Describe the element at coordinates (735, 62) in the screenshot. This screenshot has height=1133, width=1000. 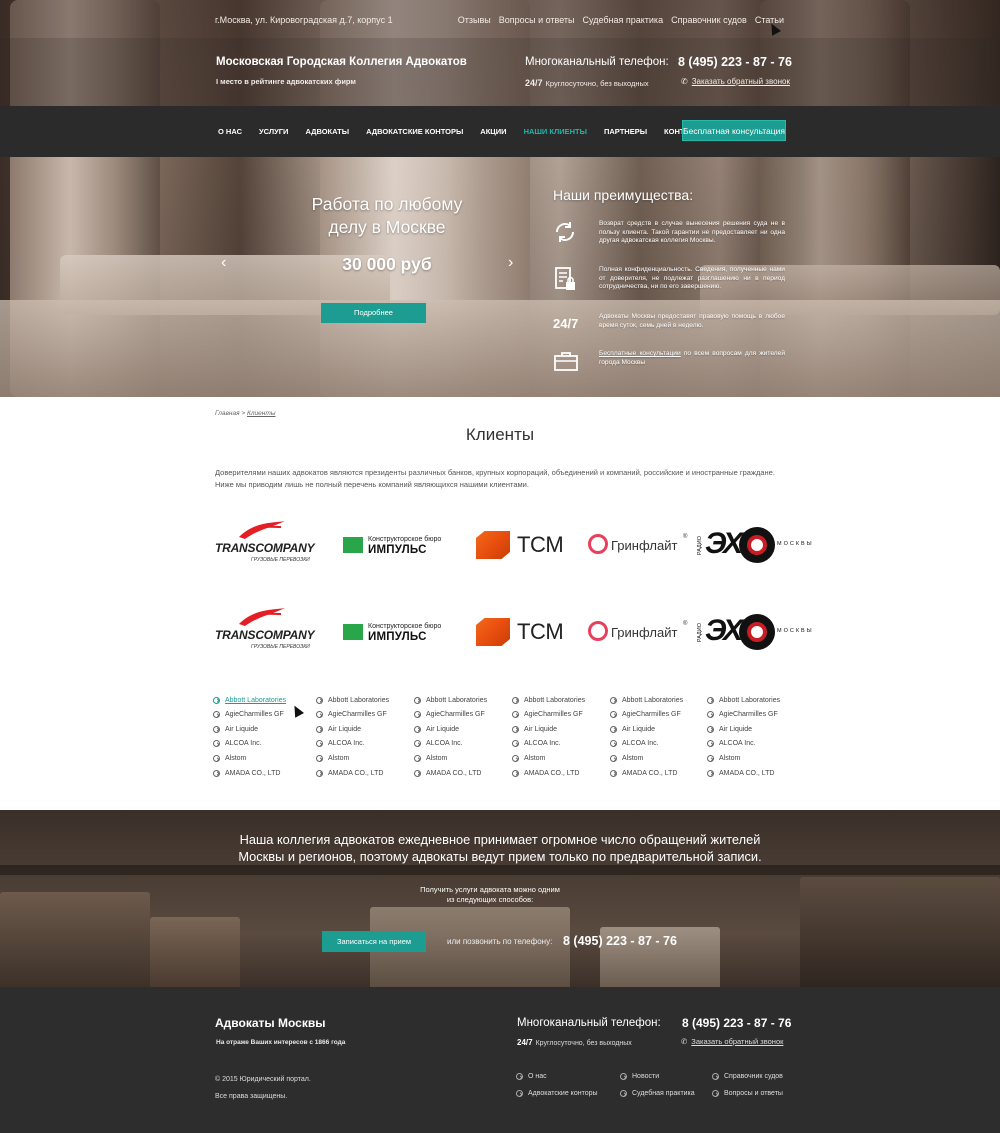
I see `phone-number: 8 (495) 223 - 87 - 76` at that location.